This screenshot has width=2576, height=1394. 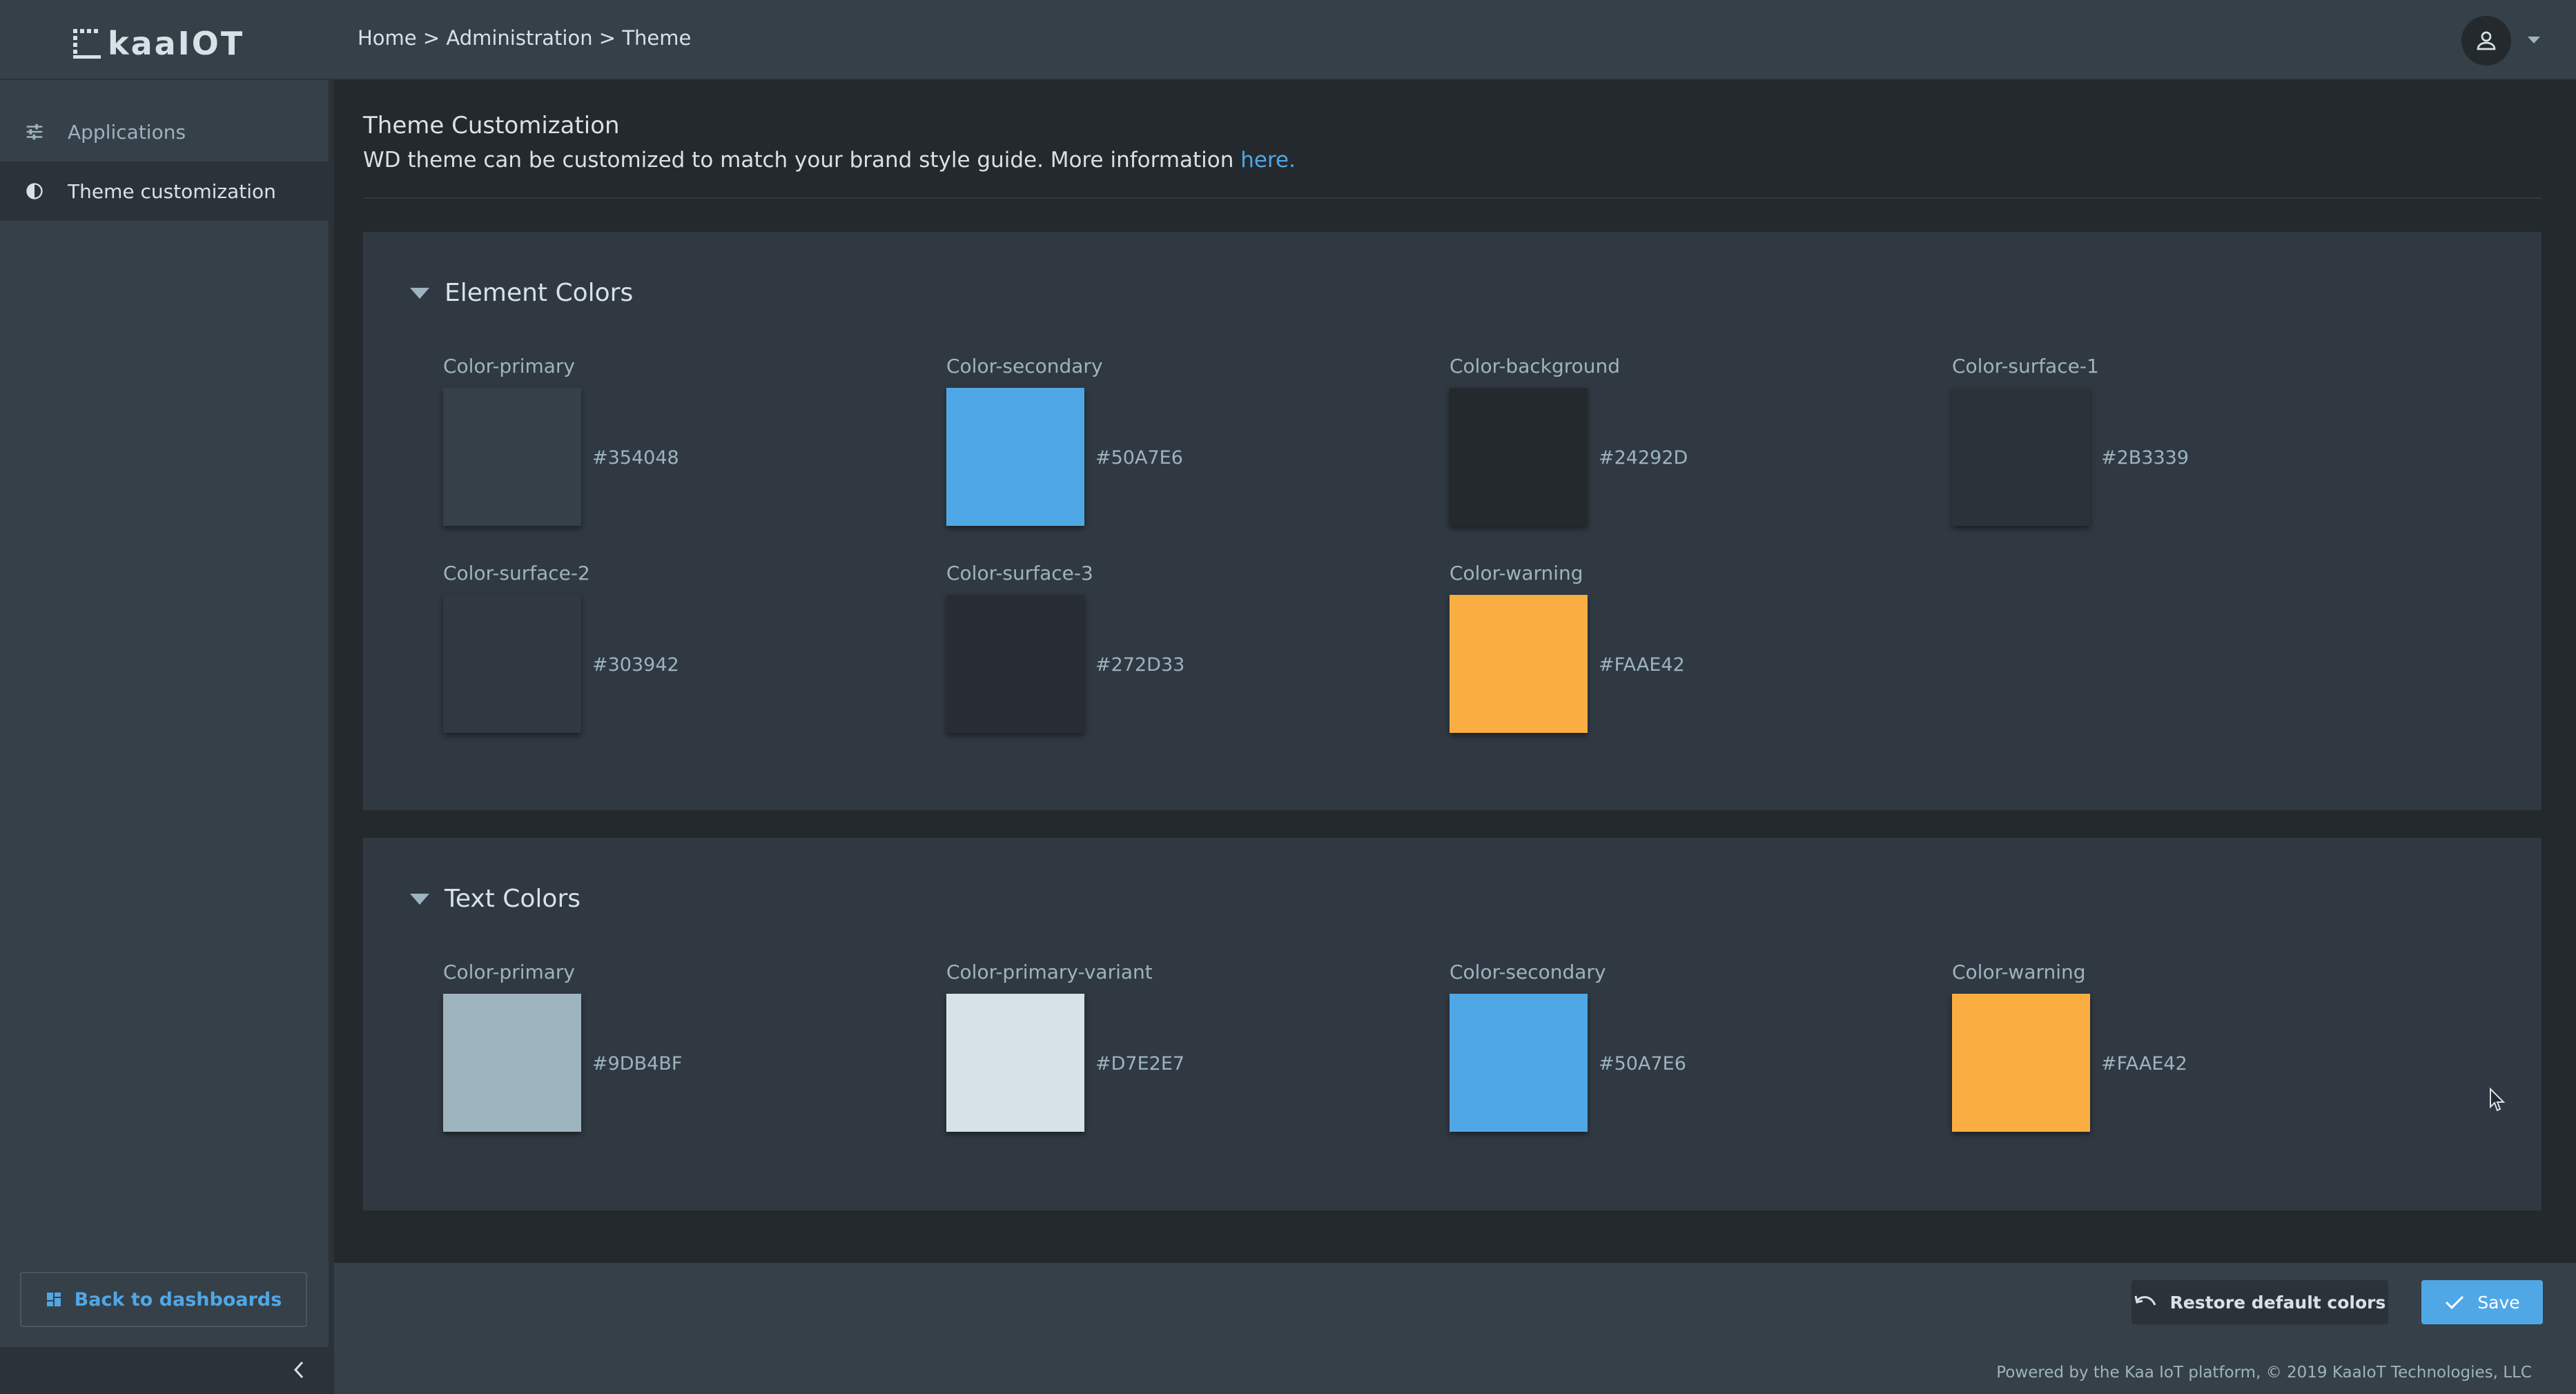 I want to click on color-hex: #D7E2E7, so click(x=1140, y=1063).